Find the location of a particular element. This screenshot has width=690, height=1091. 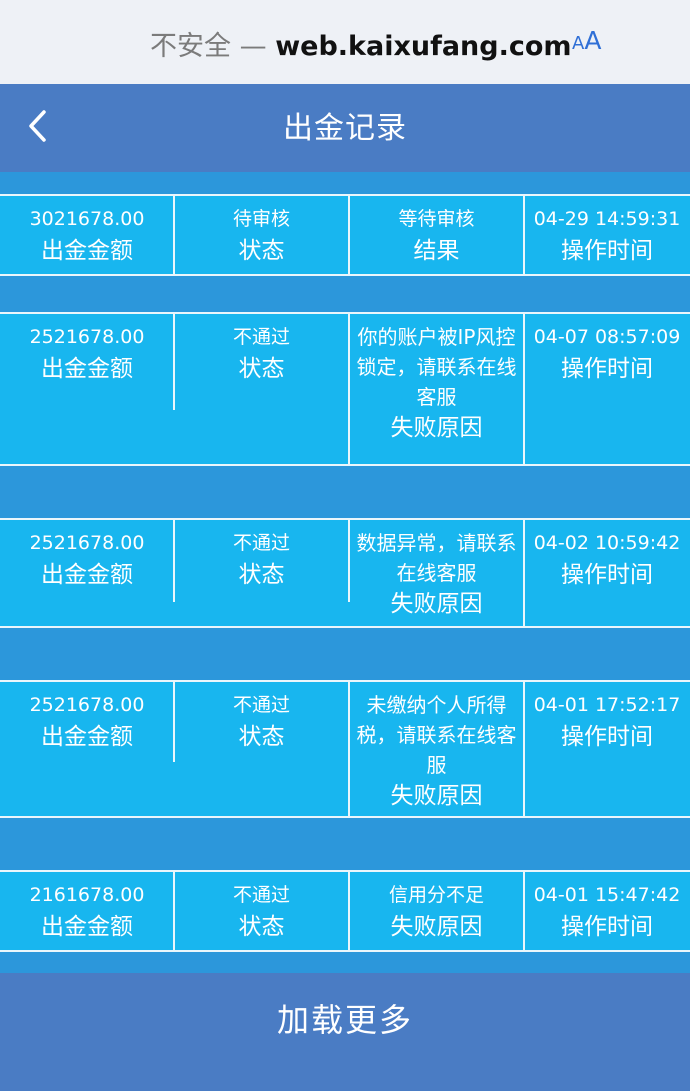

time-cell: 04-07 08:57:09 操作时间 is located at coordinates (607, 389).